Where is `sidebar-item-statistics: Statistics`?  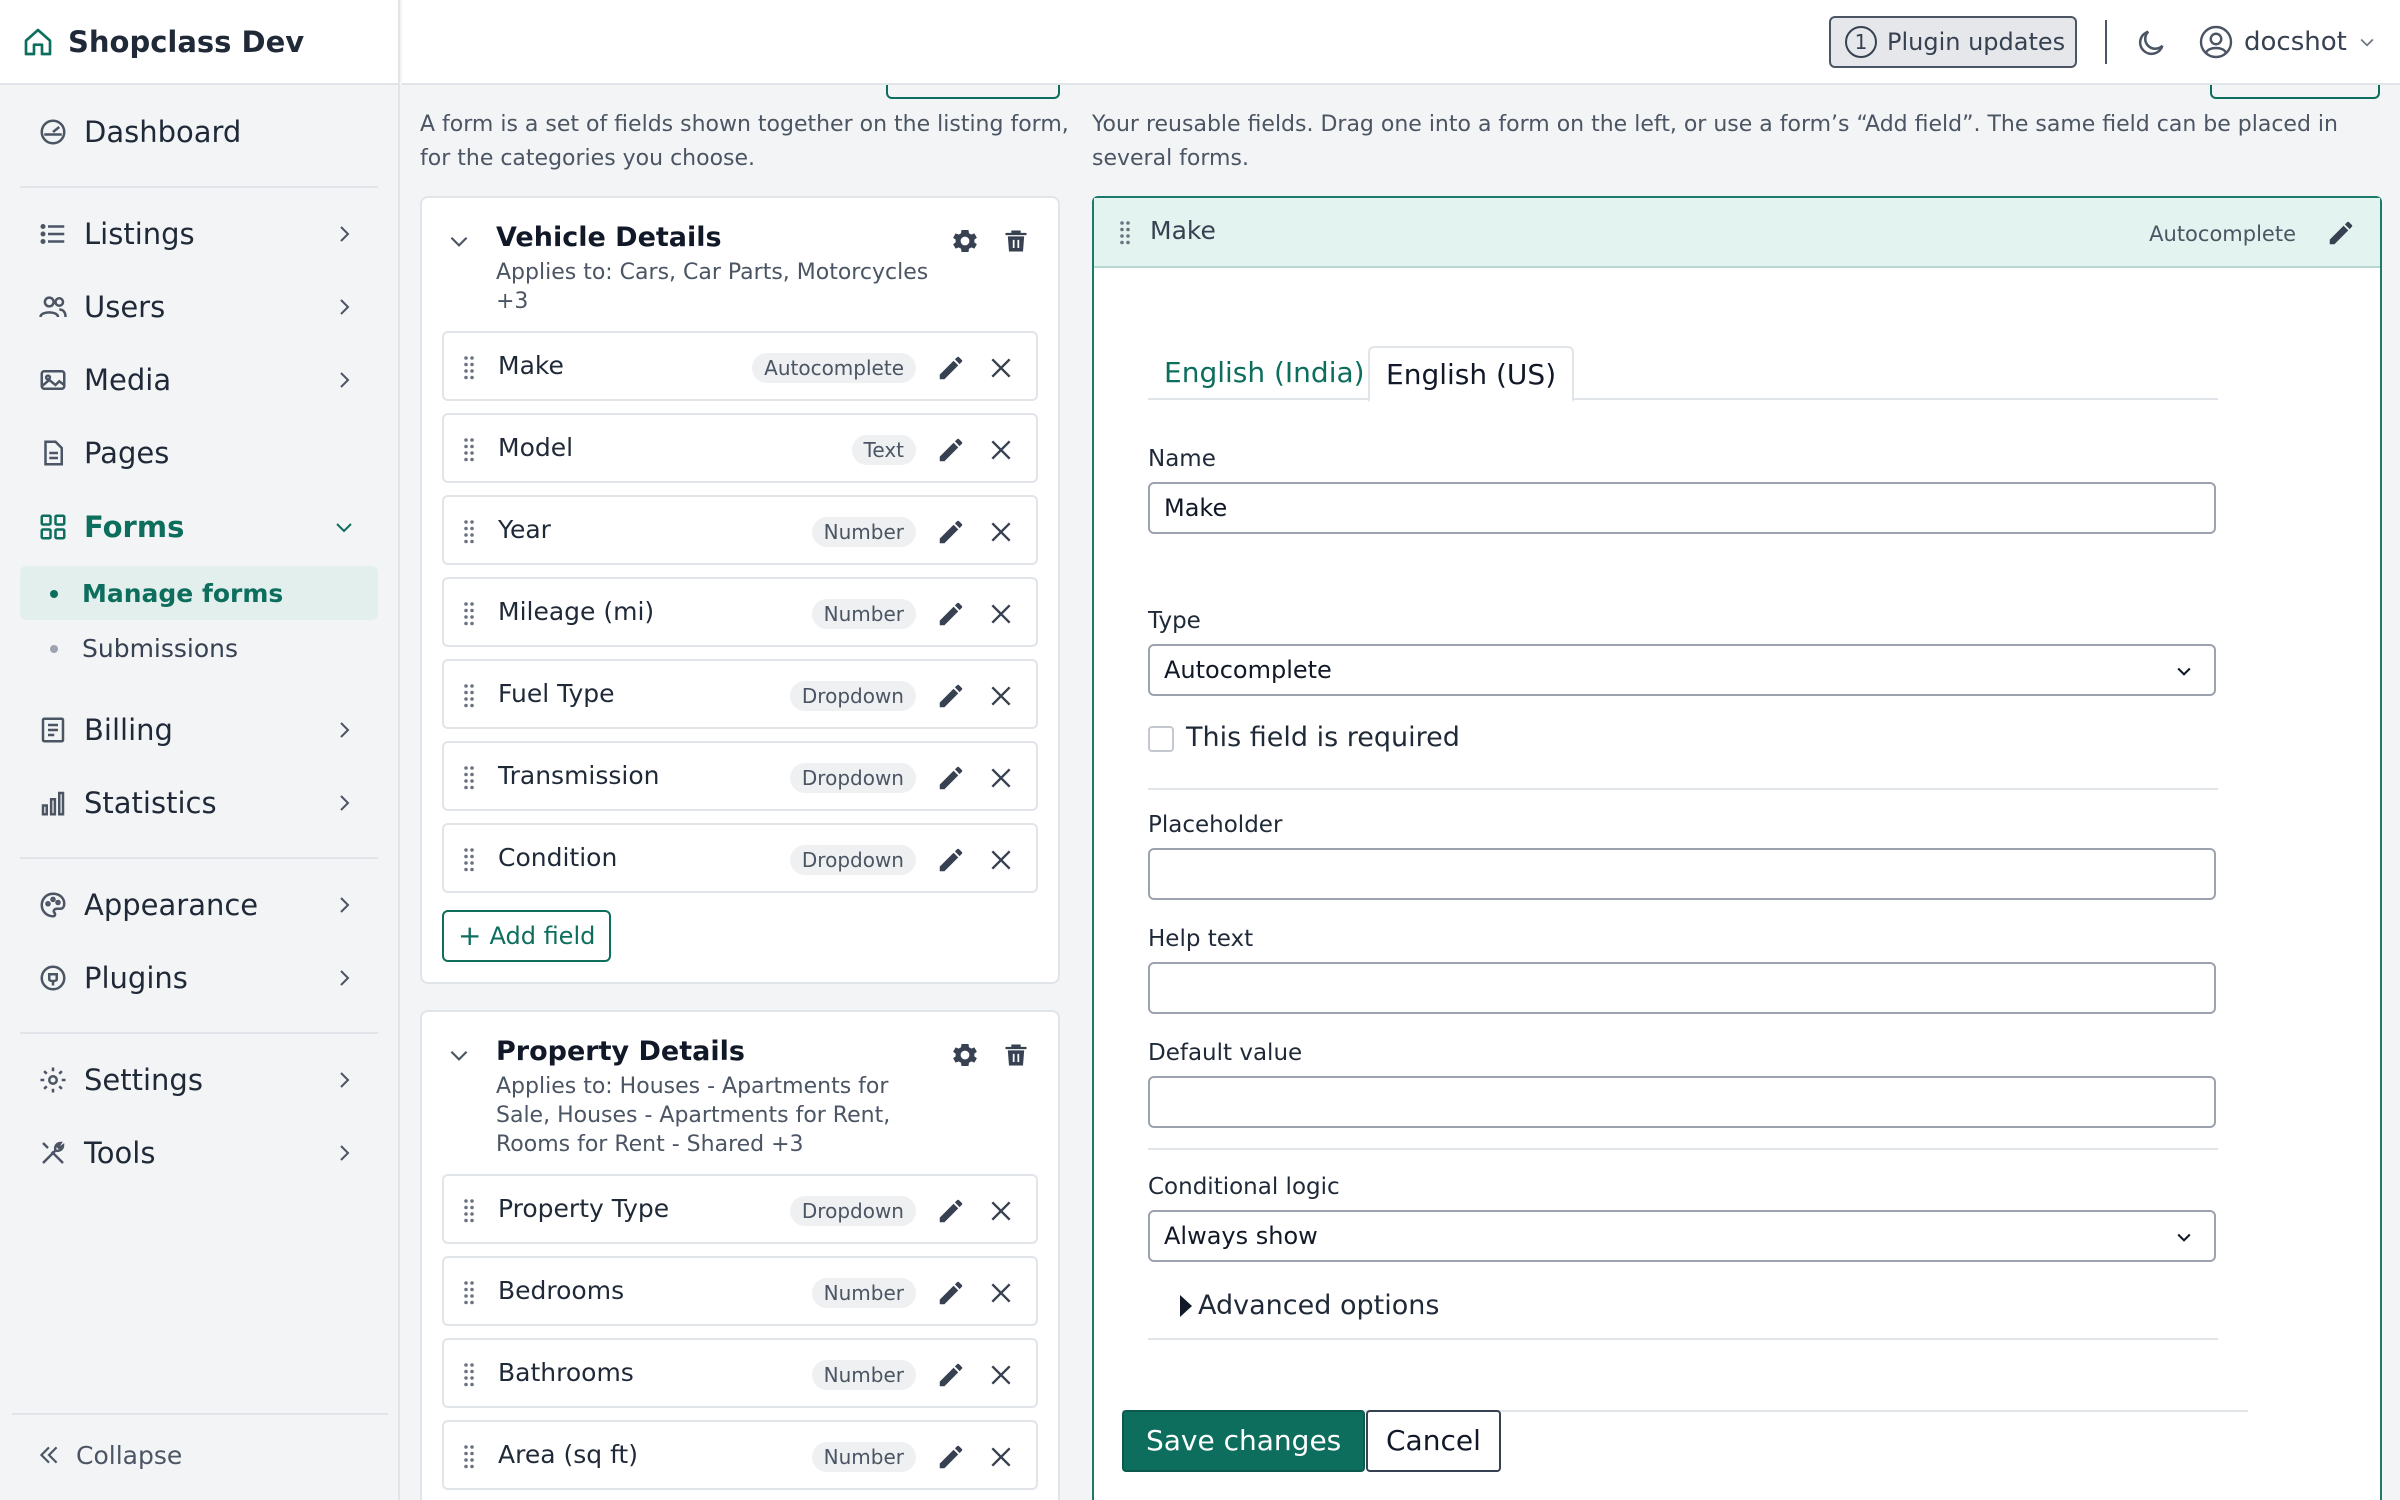 sidebar-item-statistics: Statistics is located at coordinates (199, 803).